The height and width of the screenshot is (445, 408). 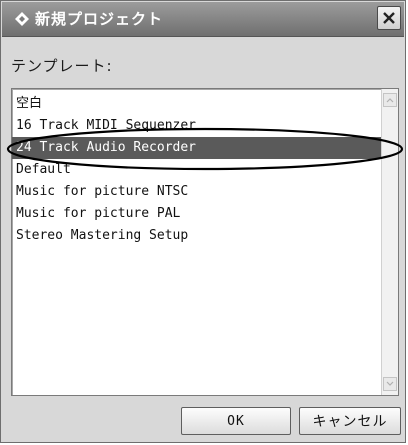 What do you see at coordinates (99, 19) in the screenshot?
I see `window-title: 新規プロジェクト` at bounding box center [99, 19].